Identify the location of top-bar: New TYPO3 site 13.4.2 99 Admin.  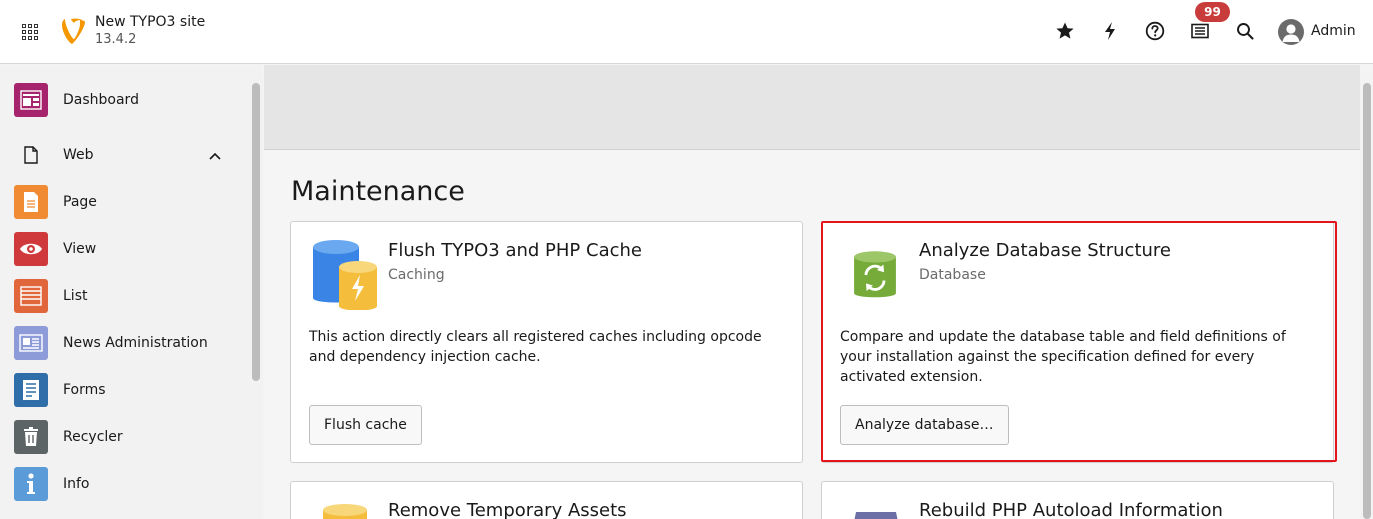
(686, 32).